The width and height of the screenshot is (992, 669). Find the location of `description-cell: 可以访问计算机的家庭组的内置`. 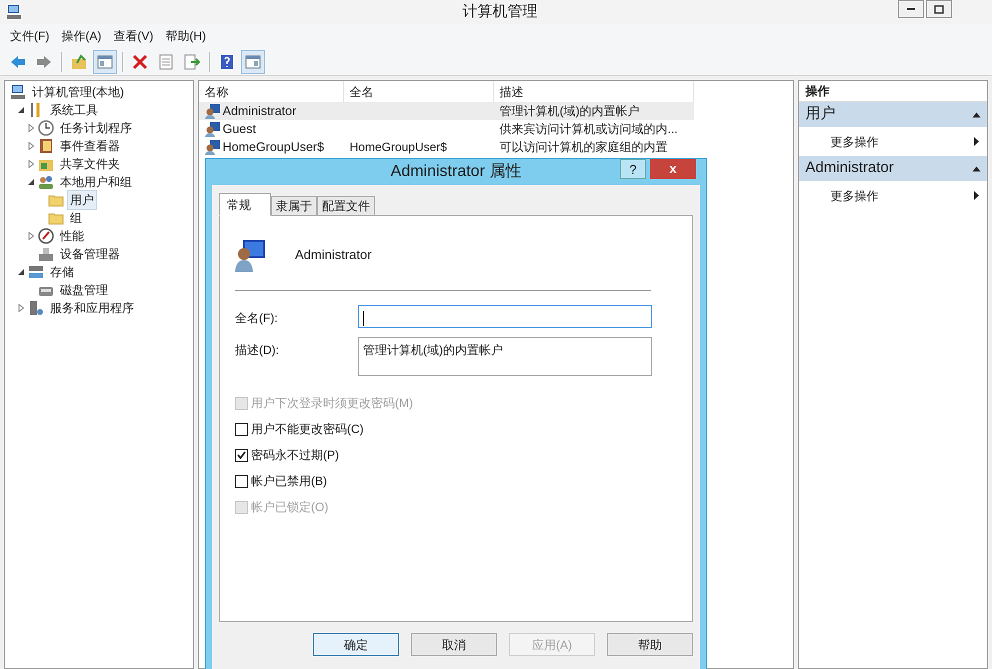

description-cell: 可以访问计算机的家庭组的内置 is located at coordinates (584, 147).